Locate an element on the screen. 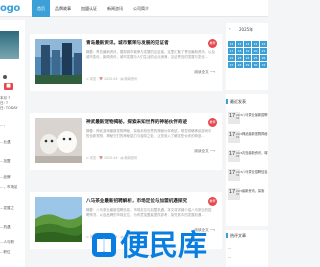 The width and height of the screenshot is (320, 267). calendar-day: 25 is located at coordinates (255, 58).